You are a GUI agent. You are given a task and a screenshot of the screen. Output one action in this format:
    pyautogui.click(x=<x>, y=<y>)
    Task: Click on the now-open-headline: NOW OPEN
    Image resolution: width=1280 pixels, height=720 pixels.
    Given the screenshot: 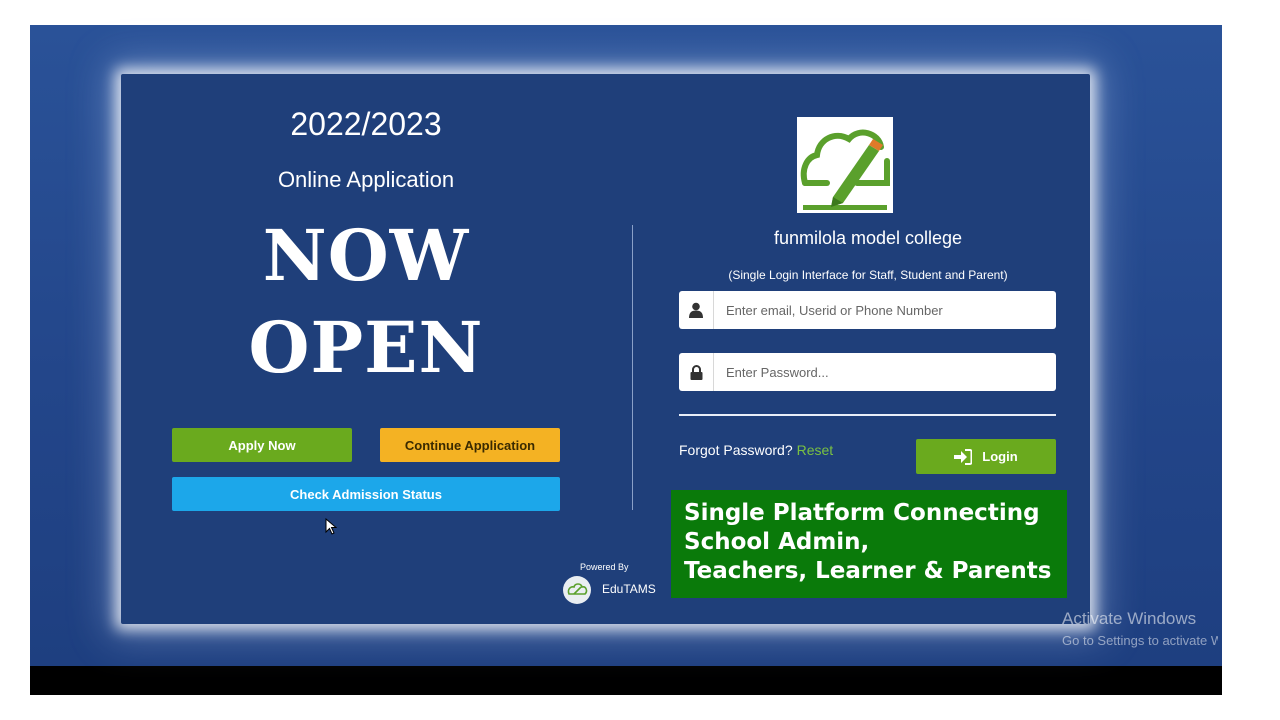 What is the action you would take?
    pyautogui.click(x=366, y=302)
    